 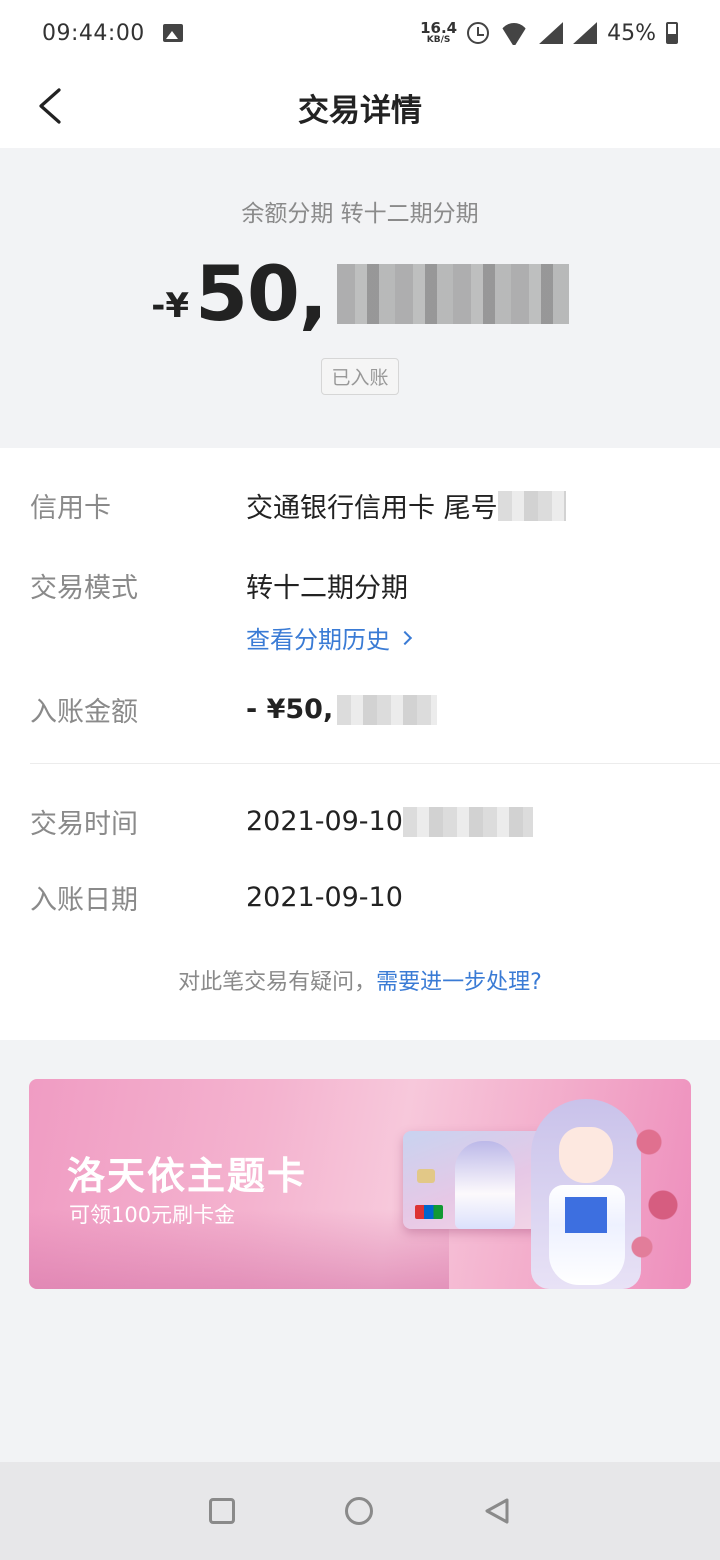 What do you see at coordinates (360, 1184) in the screenshot?
I see `promo-banner: 洛天依主题卡 可领100元刷卡金` at bounding box center [360, 1184].